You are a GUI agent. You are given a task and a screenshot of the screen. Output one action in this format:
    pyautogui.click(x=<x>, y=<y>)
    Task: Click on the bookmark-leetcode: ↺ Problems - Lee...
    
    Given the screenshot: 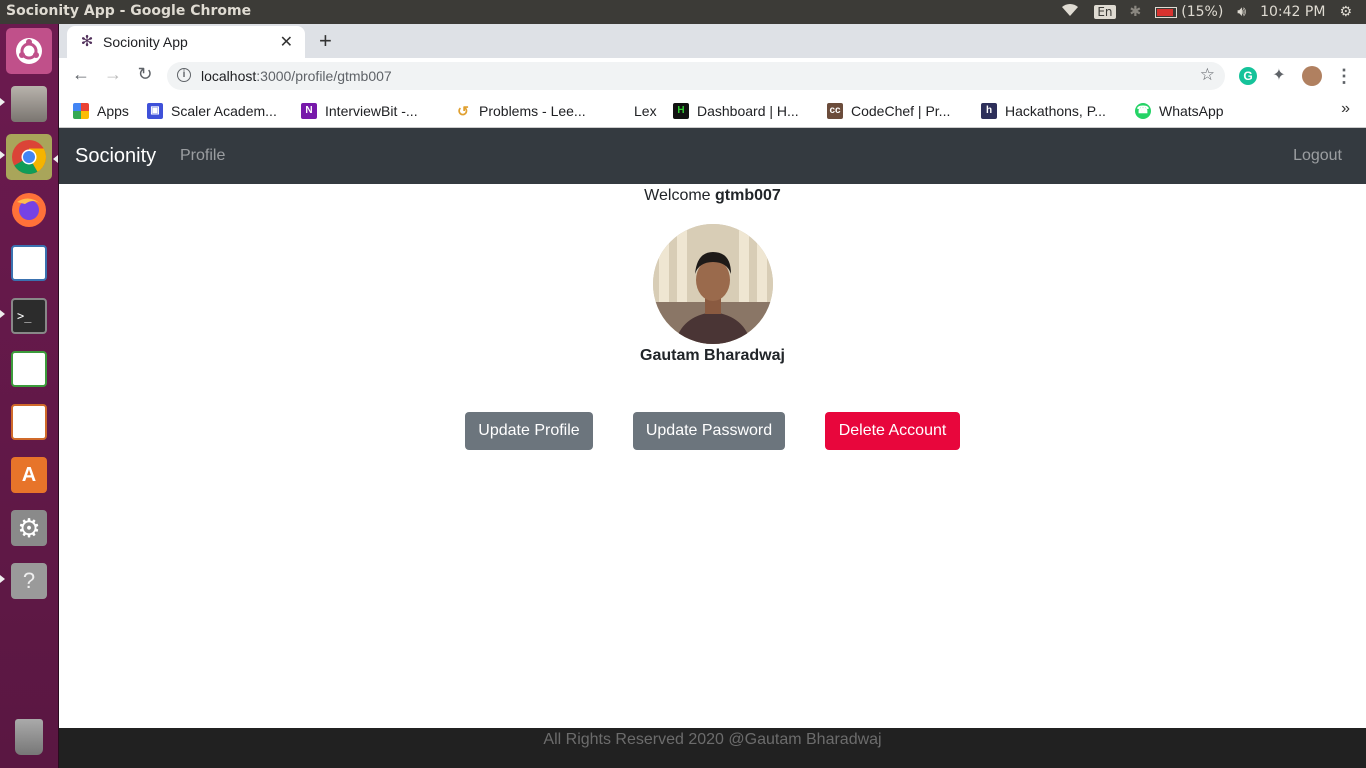 What is the action you would take?
    pyautogui.click(x=520, y=111)
    